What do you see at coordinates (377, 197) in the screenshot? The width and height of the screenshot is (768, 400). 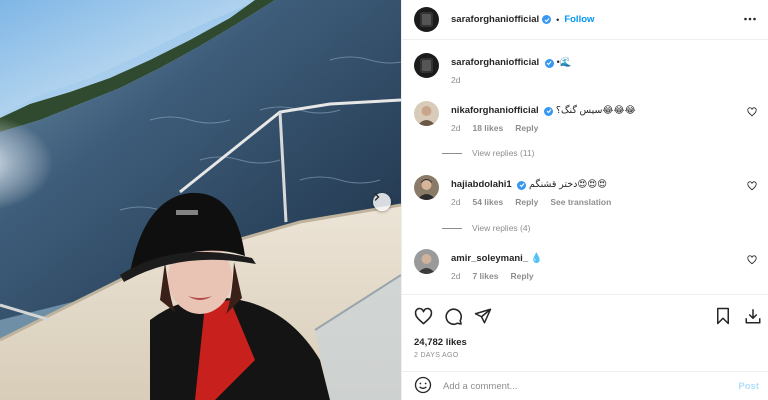 I see `chevron-right-icon` at bounding box center [377, 197].